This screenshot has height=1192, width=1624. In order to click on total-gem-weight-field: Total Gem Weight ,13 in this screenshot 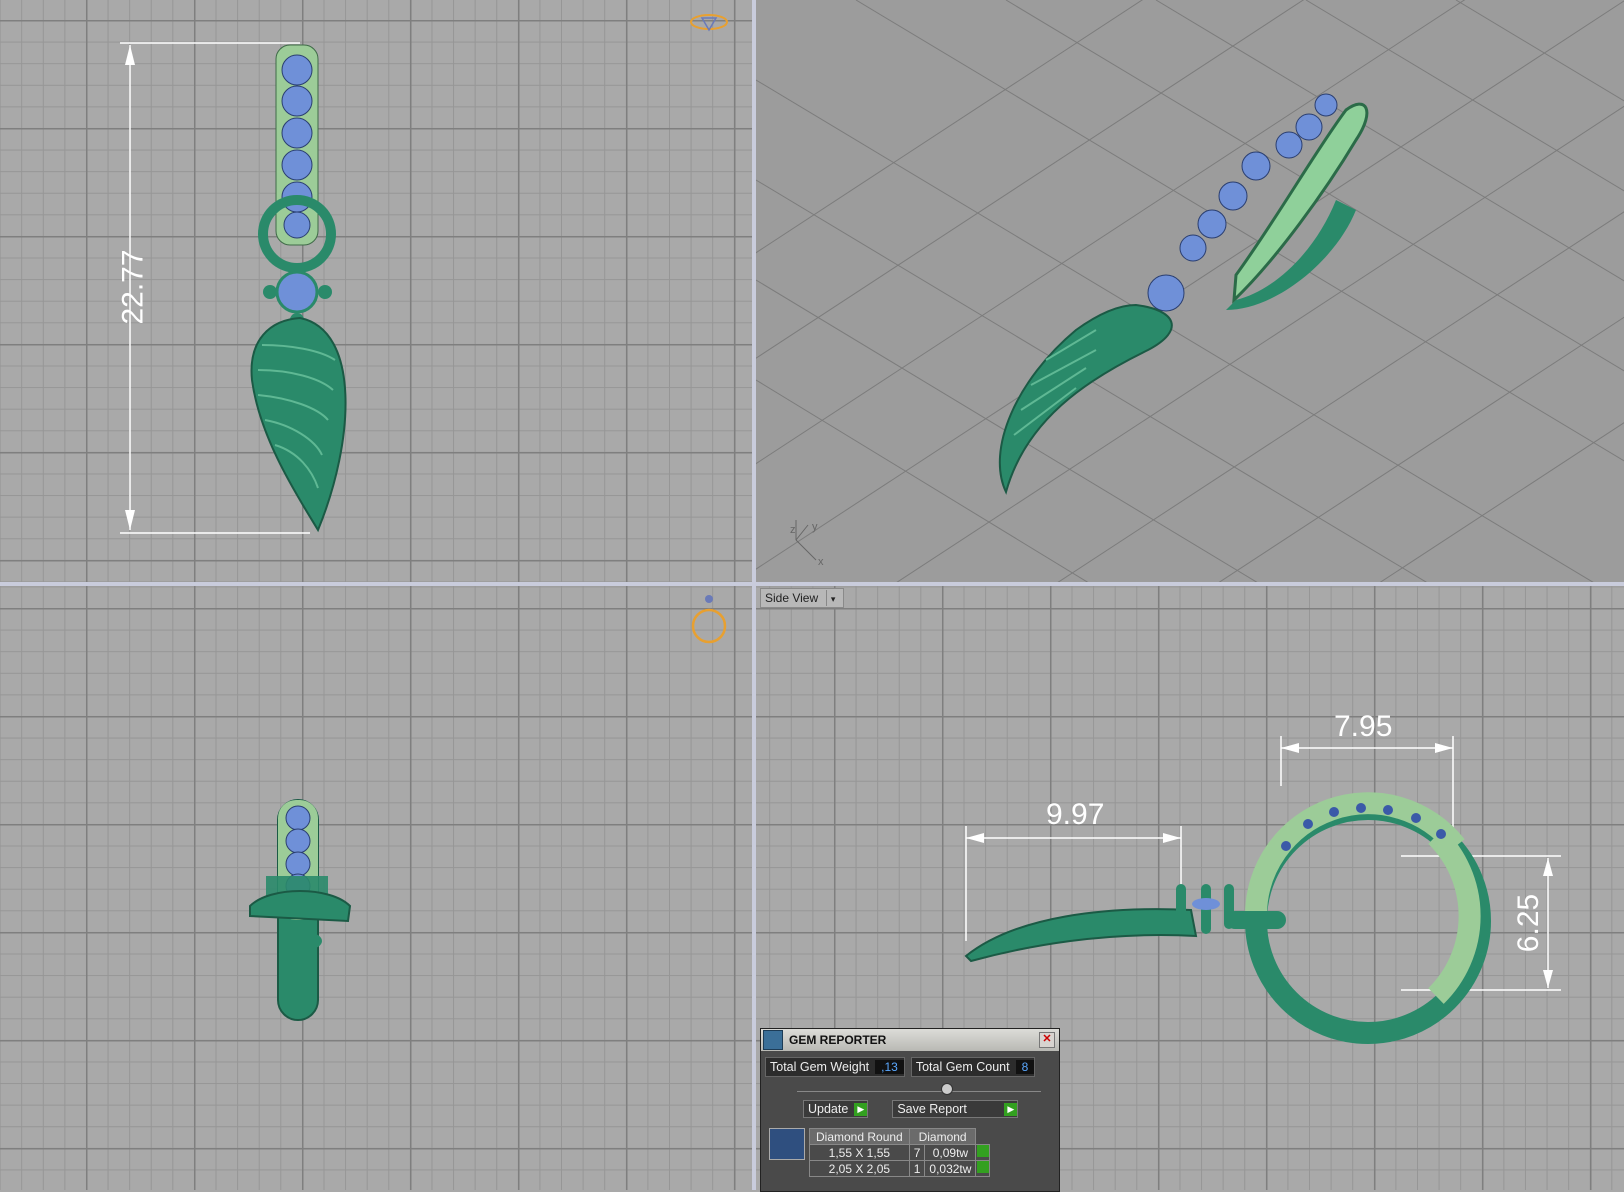, I will do `click(835, 1067)`.